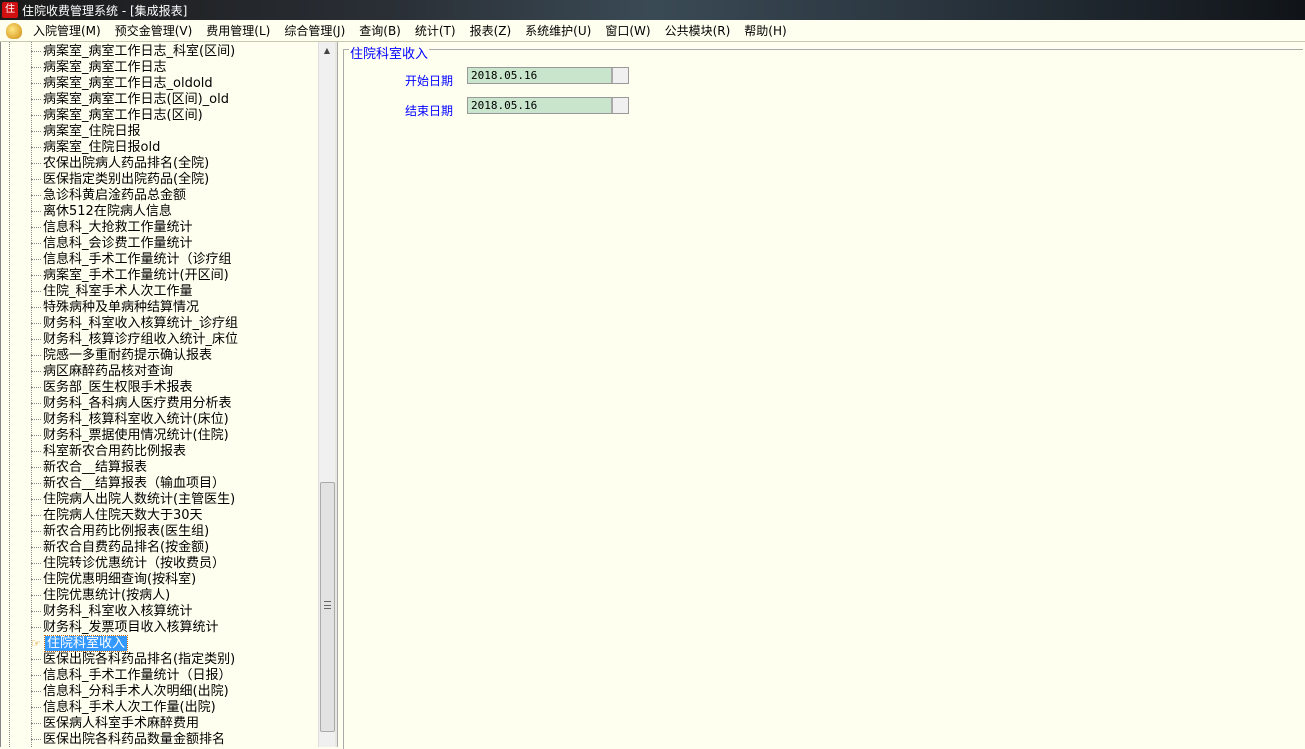 This screenshot has width=1305, height=749. I want to click on tree-item: 医保出院各科药品数量金额排名, so click(128, 739).